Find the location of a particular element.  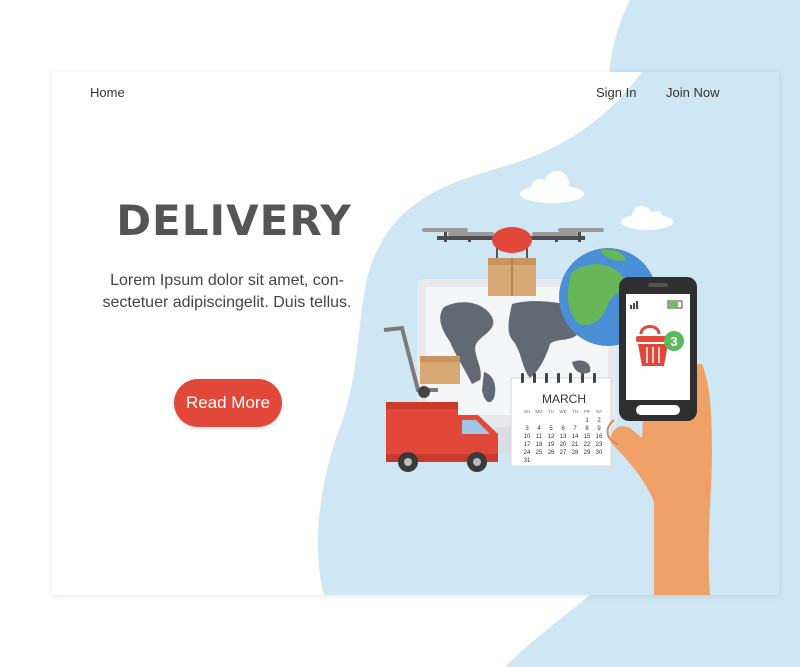

calendar-day: 15 is located at coordinates (587, 437).